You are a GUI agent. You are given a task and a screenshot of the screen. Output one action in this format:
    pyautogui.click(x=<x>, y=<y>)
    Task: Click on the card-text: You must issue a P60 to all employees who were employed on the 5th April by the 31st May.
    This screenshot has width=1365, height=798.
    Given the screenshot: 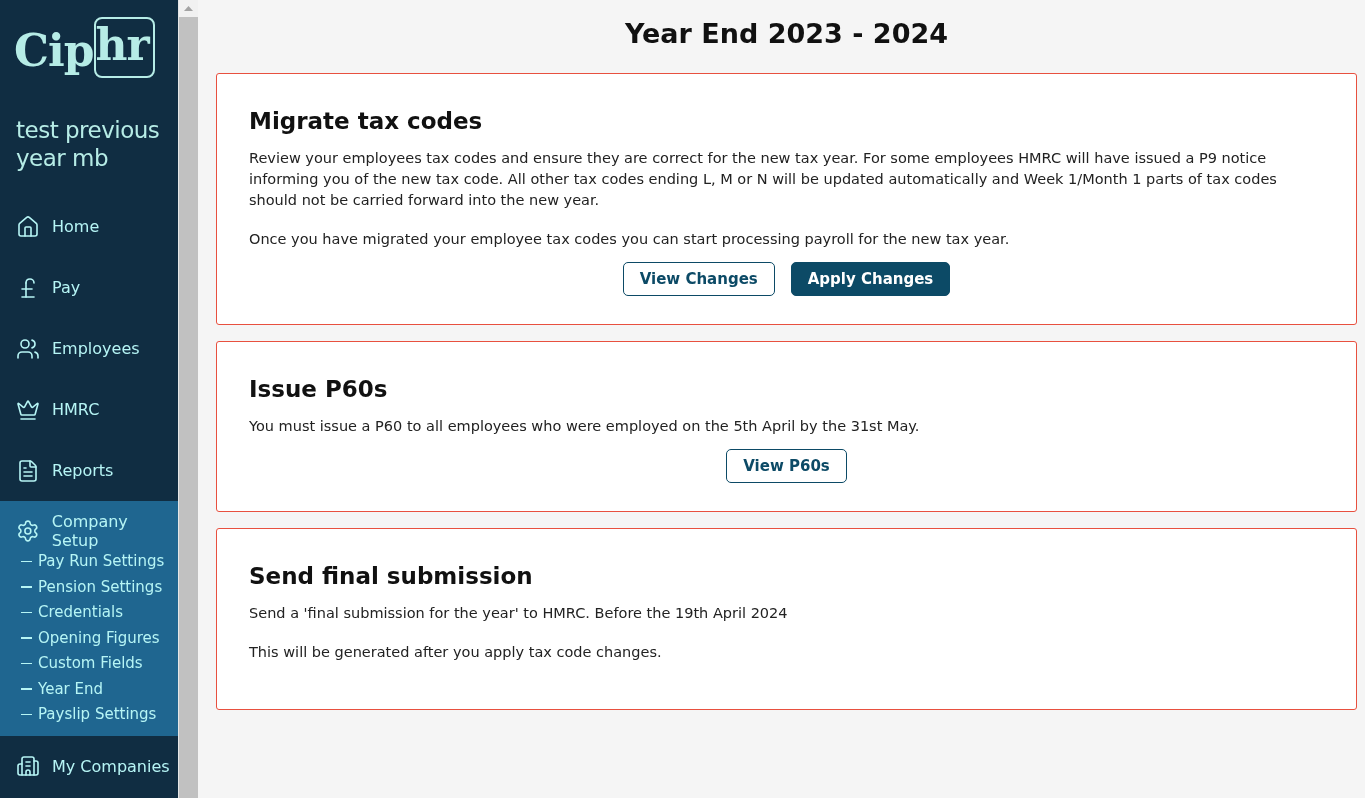 What is the action you would take?
    pyautogui.click(x=585, y=426)
    